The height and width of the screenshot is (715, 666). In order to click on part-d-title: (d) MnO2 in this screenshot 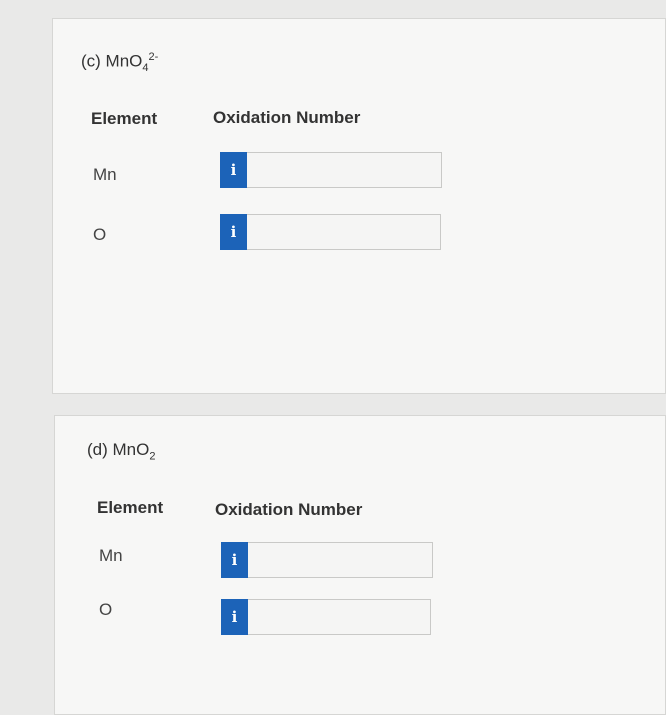, I will do `click(121, 451)`.